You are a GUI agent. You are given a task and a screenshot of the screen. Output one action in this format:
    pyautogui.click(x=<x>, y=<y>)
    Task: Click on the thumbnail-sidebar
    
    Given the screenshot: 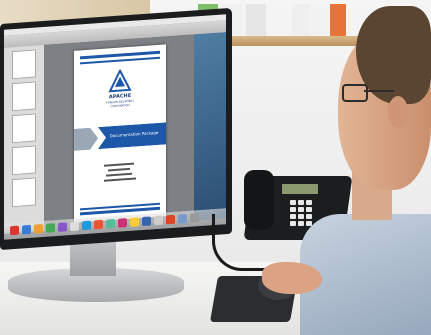 What is the action you would take?
    pyautogui.click(x=24, y=139)
    